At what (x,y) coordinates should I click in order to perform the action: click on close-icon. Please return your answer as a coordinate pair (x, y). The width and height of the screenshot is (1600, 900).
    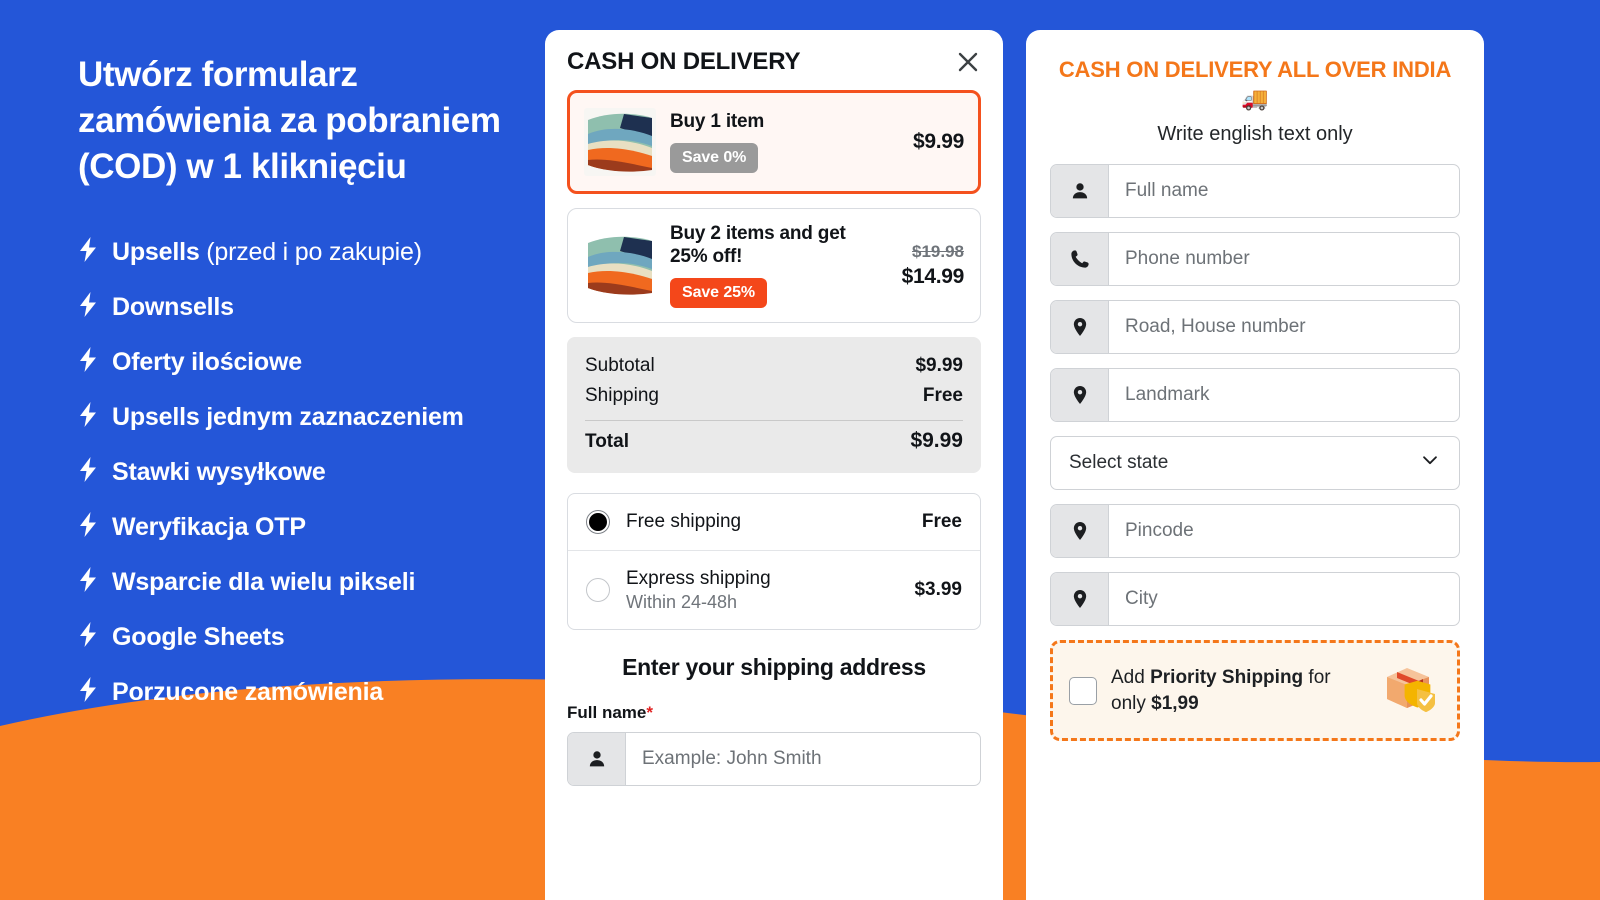
    Looking at the image, I should click on (968, 62).